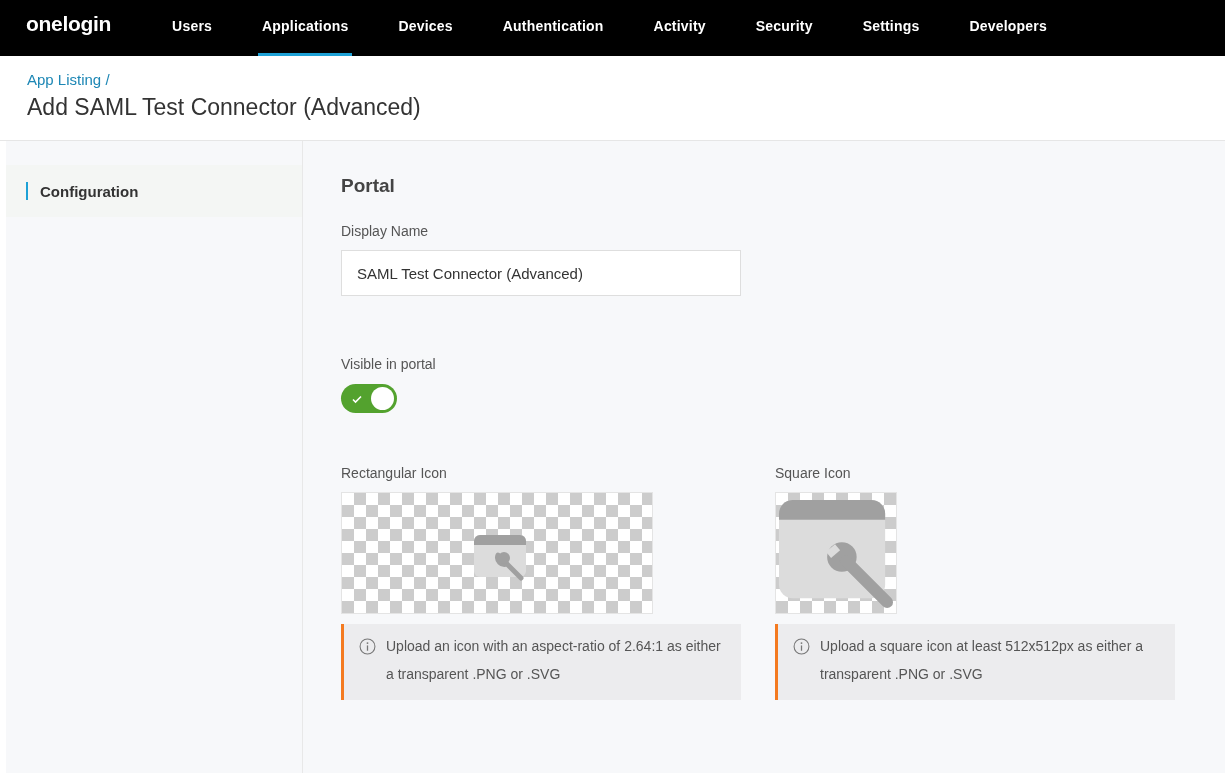 This screenshot has height=773, width=1225. Describe the element at coordinates (69, 28) in the screenshot. I see `logo: onelogin` at that location.